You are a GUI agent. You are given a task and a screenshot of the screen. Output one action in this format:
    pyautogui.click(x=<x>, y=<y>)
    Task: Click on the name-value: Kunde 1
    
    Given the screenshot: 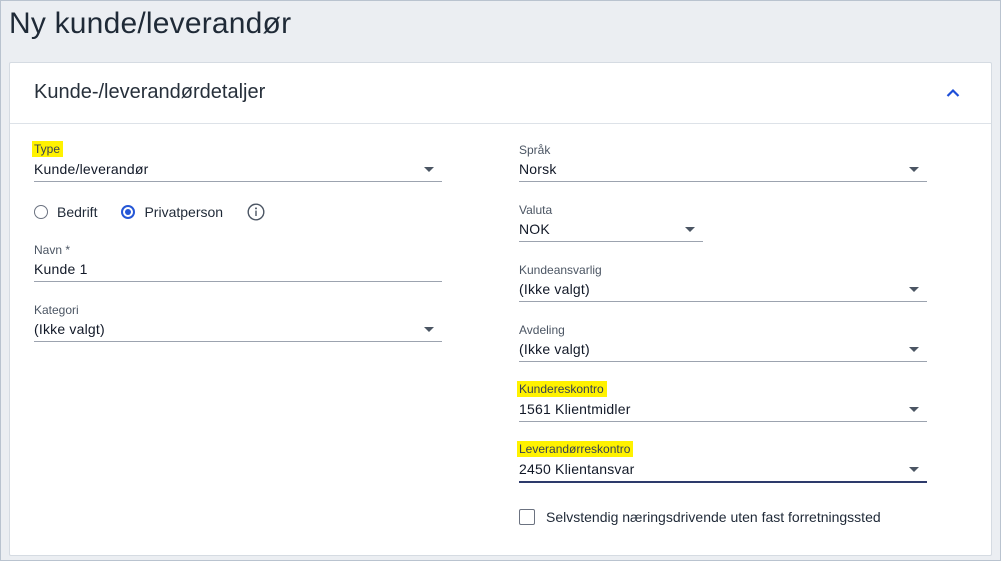 What is the action you would take?
    pyautogui.click(x=61, y=269)
    